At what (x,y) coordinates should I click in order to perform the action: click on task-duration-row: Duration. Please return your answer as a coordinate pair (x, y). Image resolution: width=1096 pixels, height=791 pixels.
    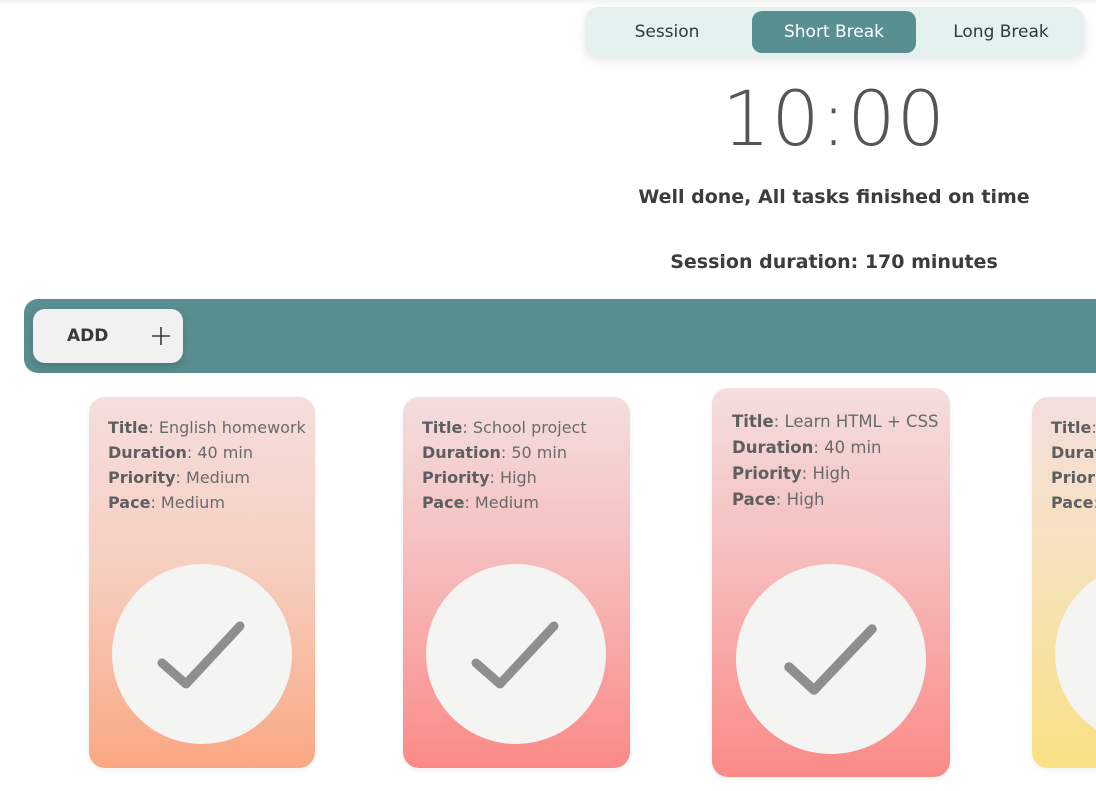
    Looking at the image, I should click on (1073, 452).